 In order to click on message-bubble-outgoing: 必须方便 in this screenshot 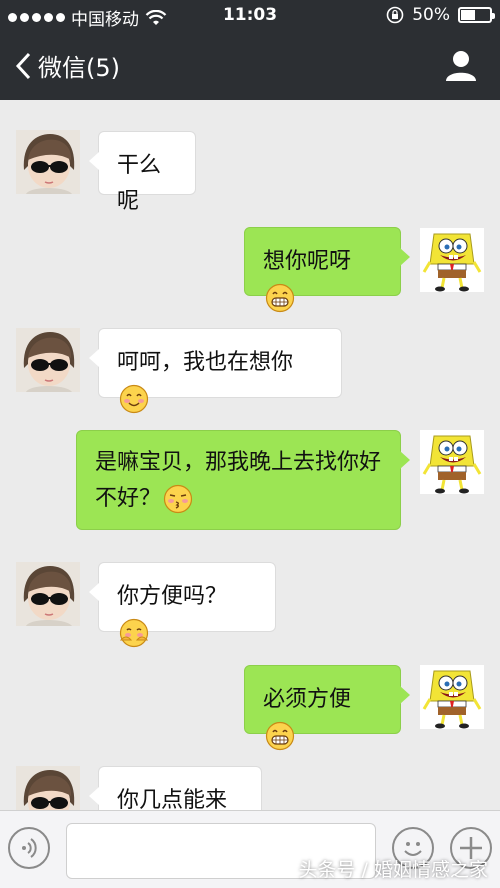, I will do `click(327, 699)`.